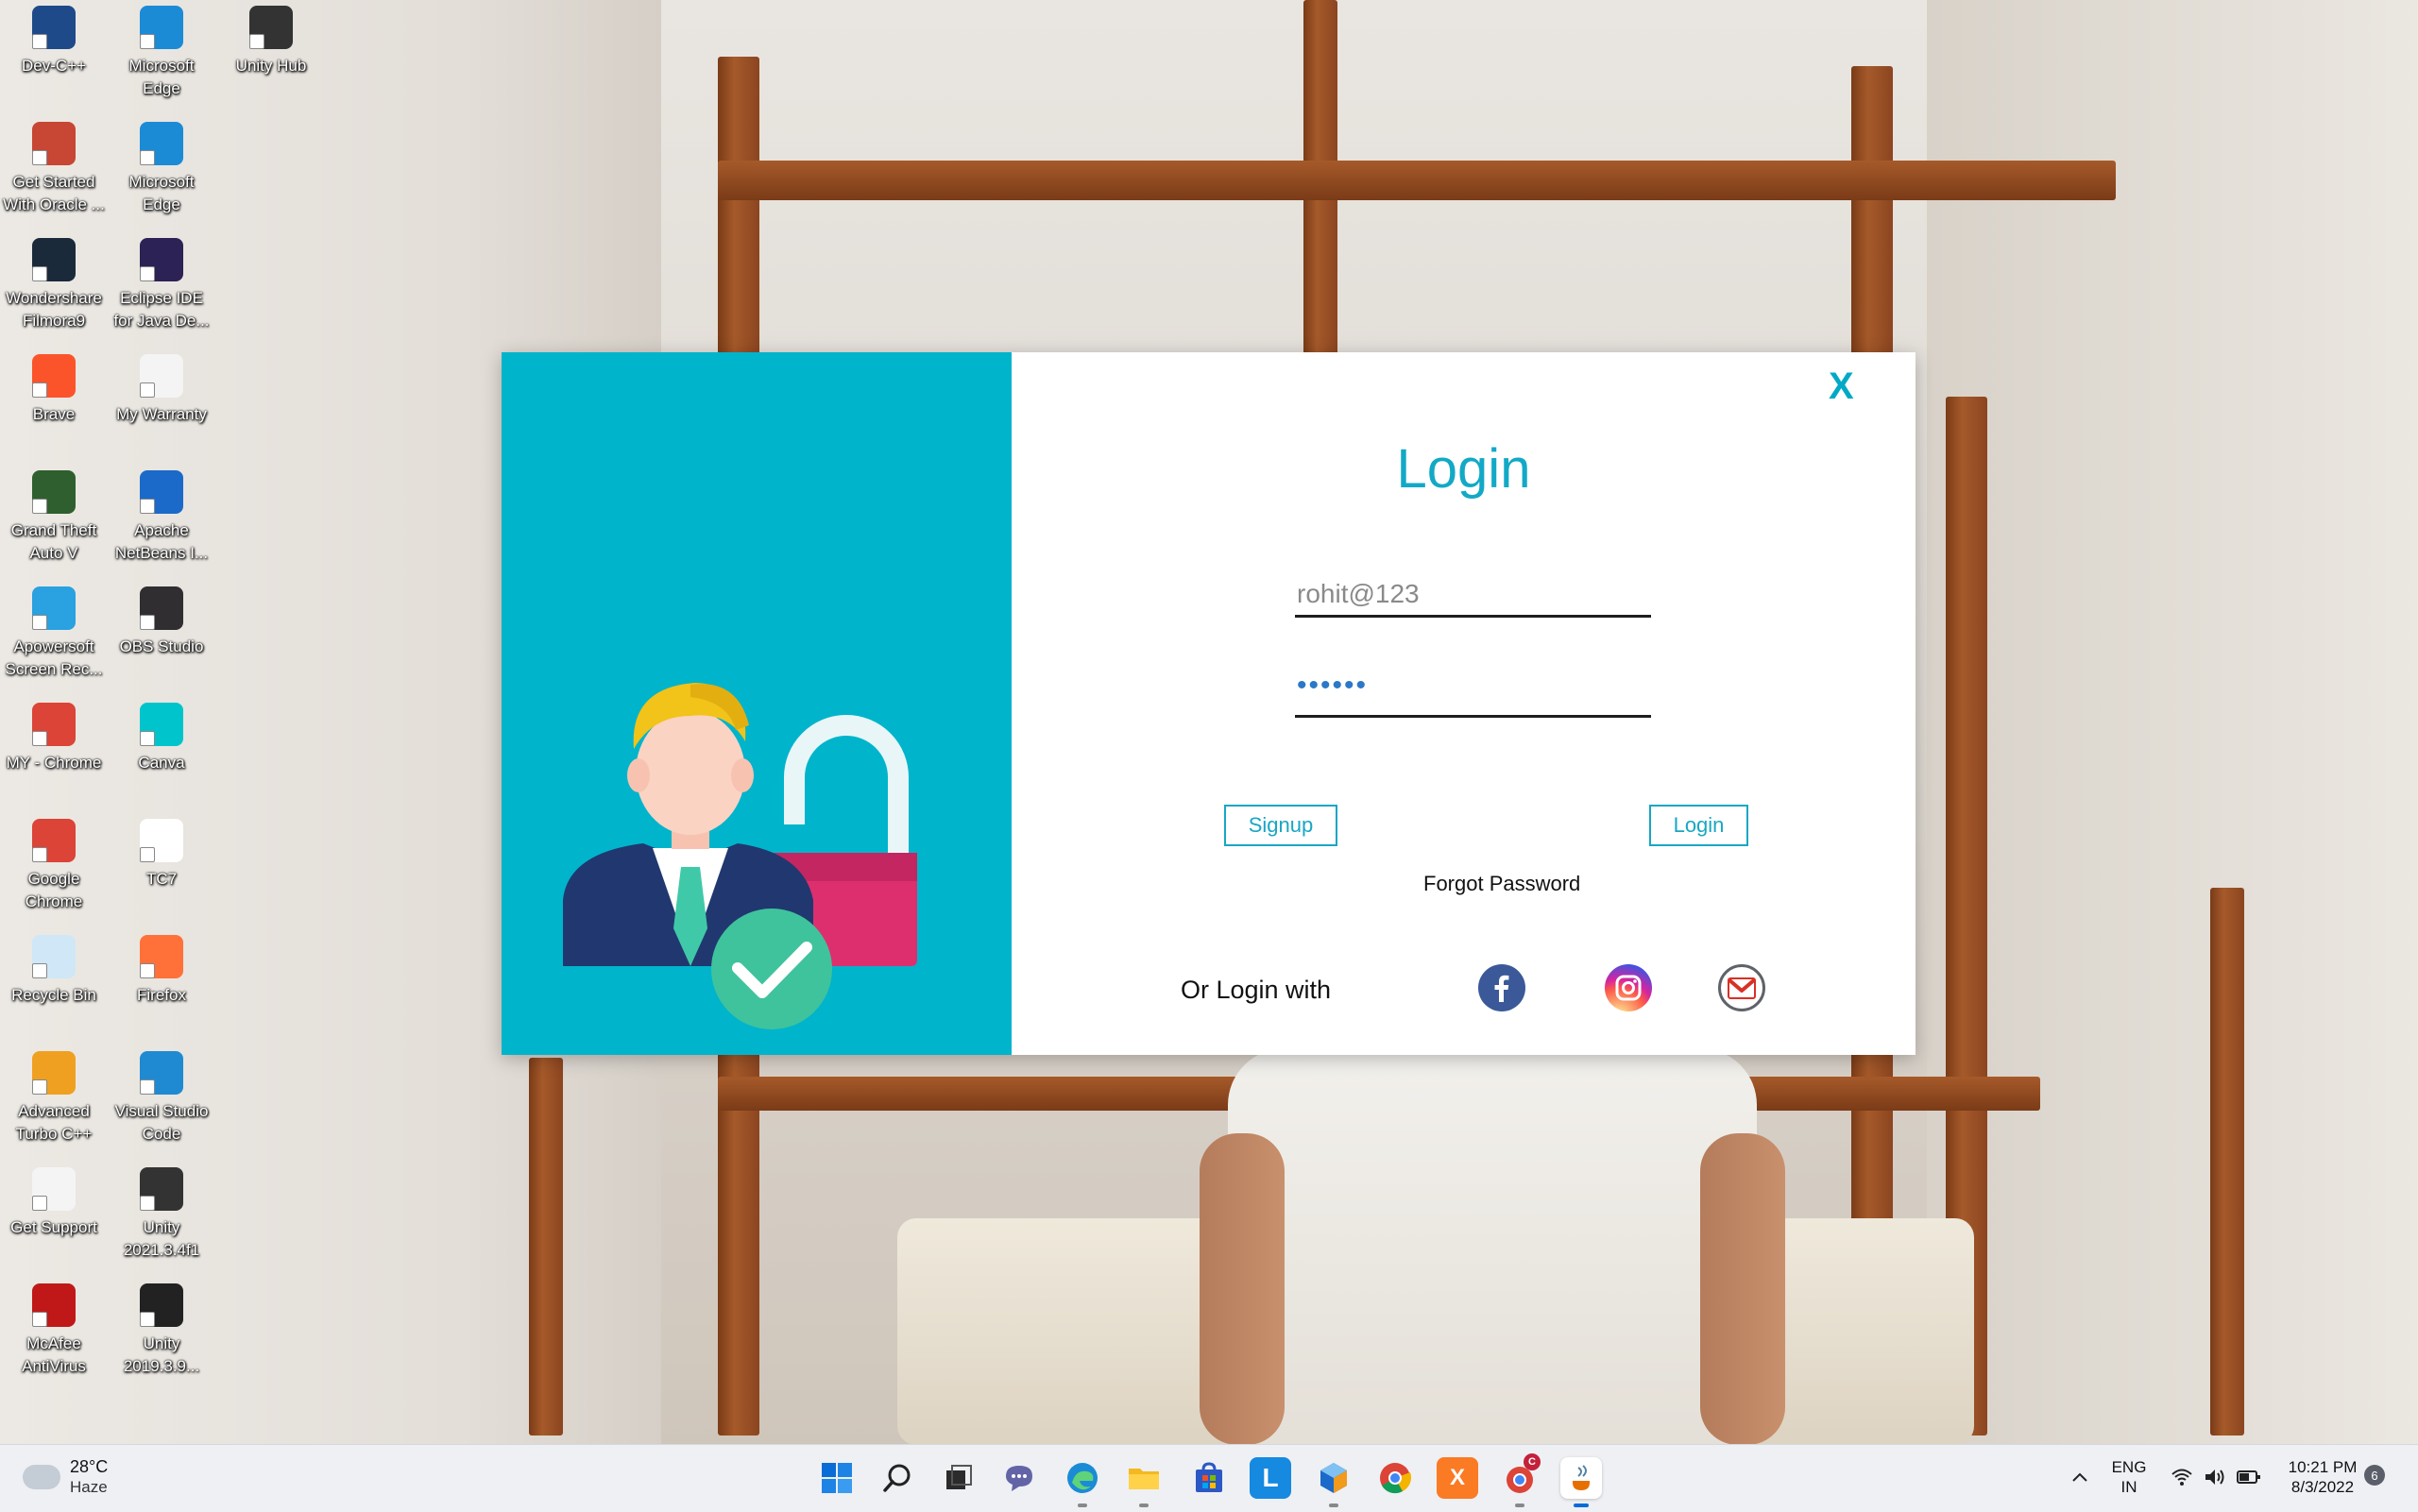  Describe the element at coordinates (958, 1478) in the screenshot. I see `task-view-button` at that location.